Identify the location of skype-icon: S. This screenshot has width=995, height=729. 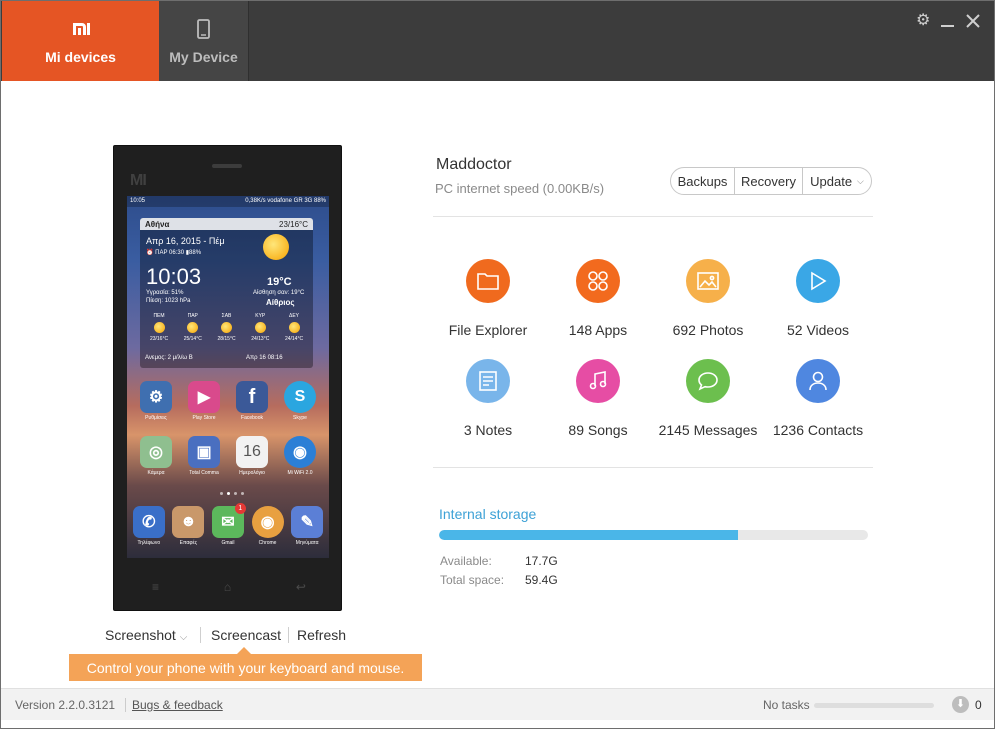
(300, 397).